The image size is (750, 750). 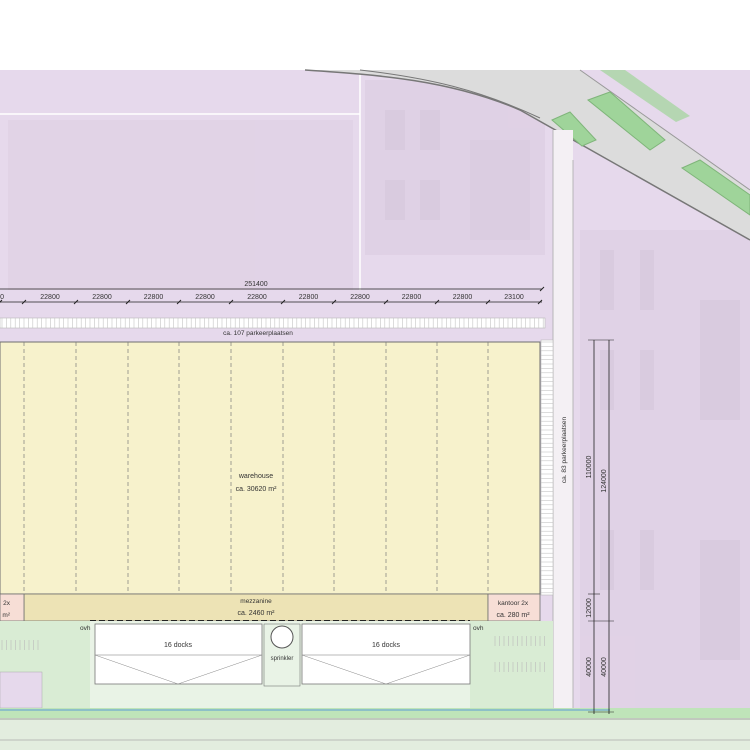 I want to click on parking-top-label: ca. 107 parkeerplaatsen, so click(x=258, y=333).